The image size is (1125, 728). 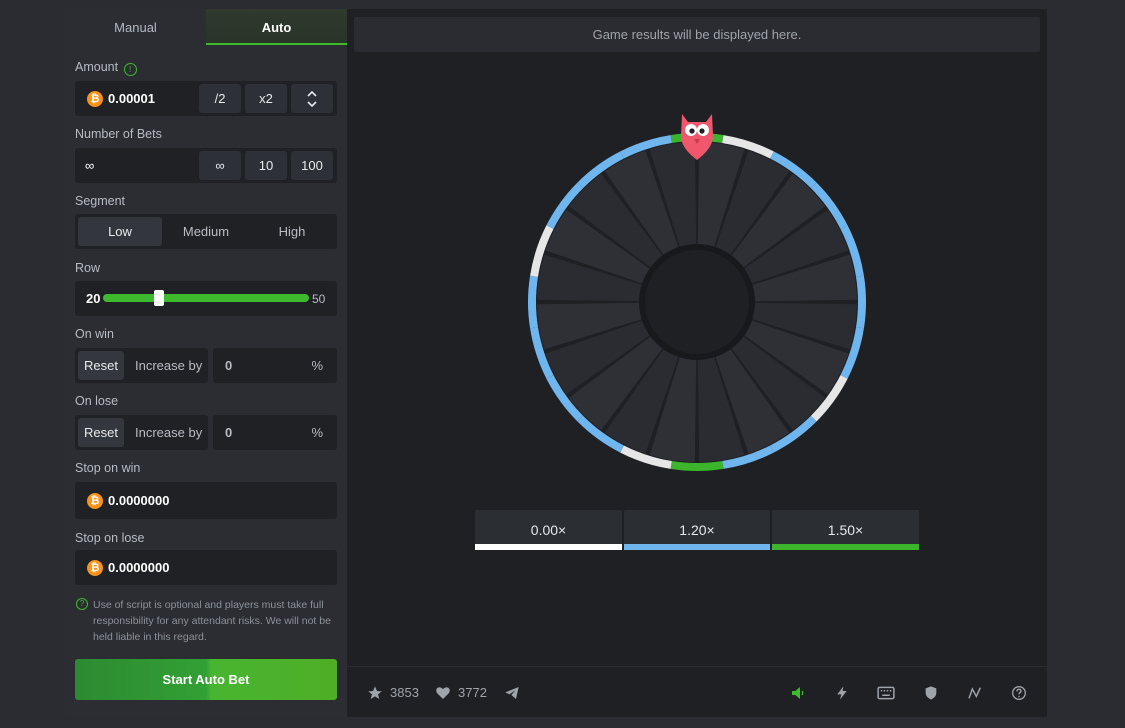 What do you see at coordinates (206, 679) in the screenshot?
I see `start-auto-bet-button: Start Auto Bet` at bounding box center [206, 679].